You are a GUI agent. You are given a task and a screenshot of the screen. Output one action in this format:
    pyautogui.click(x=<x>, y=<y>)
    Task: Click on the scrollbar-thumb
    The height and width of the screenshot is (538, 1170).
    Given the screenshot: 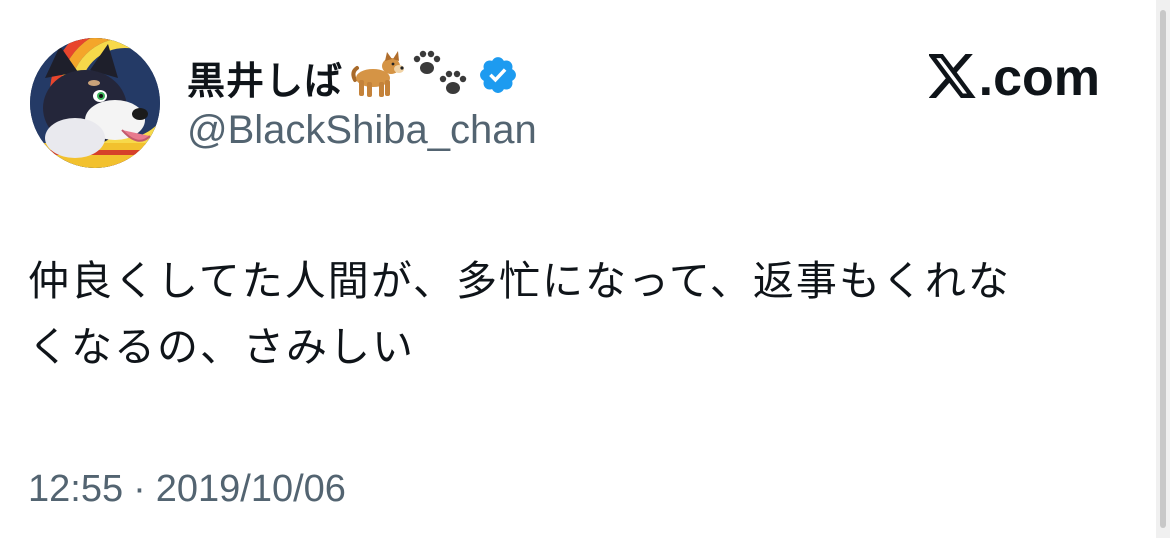 What is the action you would take?
    pyautogui.click(x=1163, y=269)
    